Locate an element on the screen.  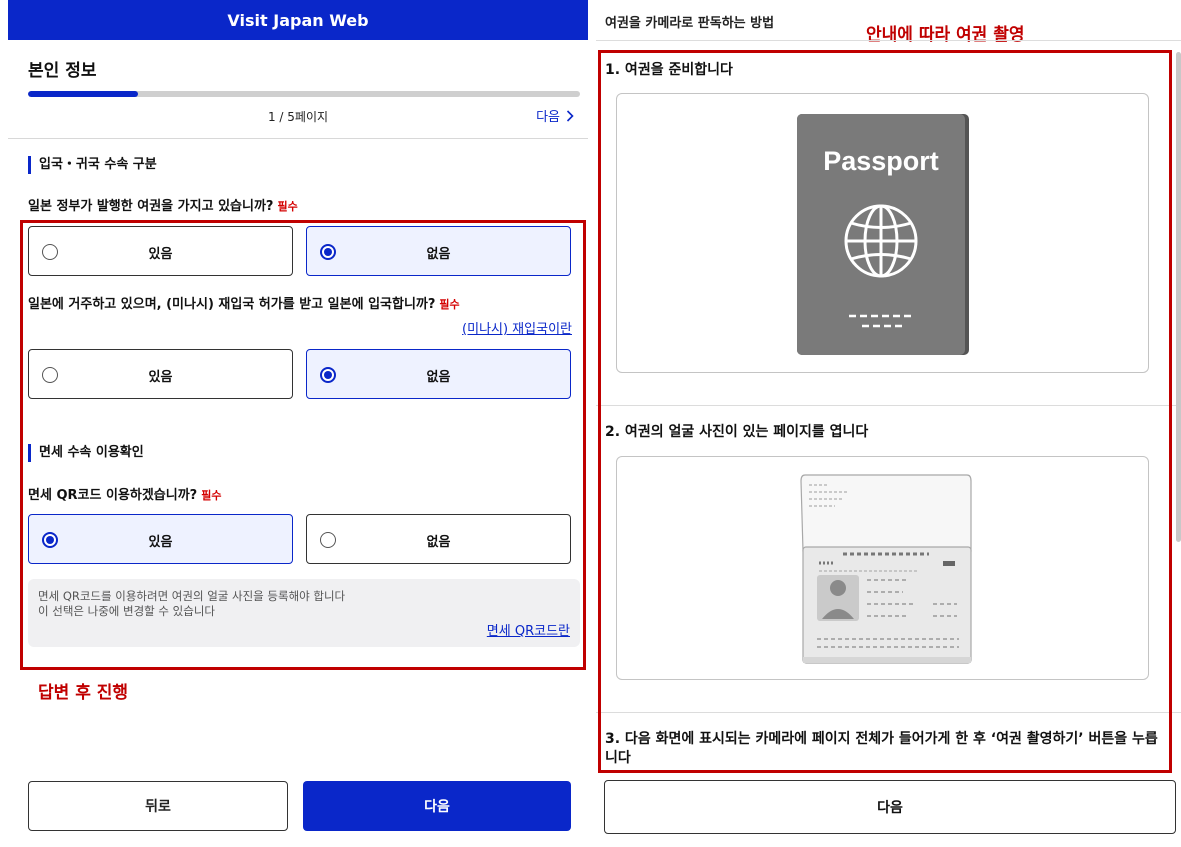
progress-bar is located at coordinates (304, 94).